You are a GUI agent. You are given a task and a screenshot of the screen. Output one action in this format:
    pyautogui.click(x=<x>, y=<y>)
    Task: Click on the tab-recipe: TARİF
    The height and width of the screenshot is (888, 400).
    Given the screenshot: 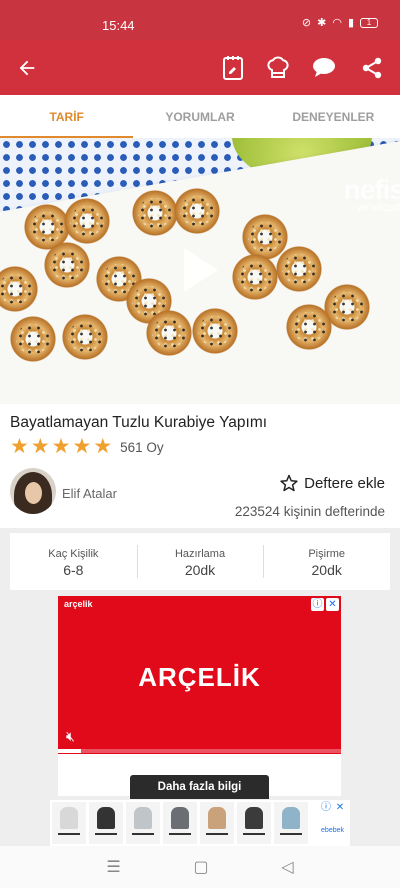 What is the action you would take?
    pyautogui.click(x=67, y=116)
    